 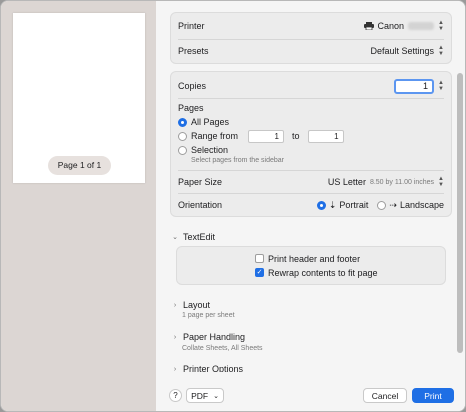 I want to click on header-footer-label: Print header and footer, so click(x=314, y=258).